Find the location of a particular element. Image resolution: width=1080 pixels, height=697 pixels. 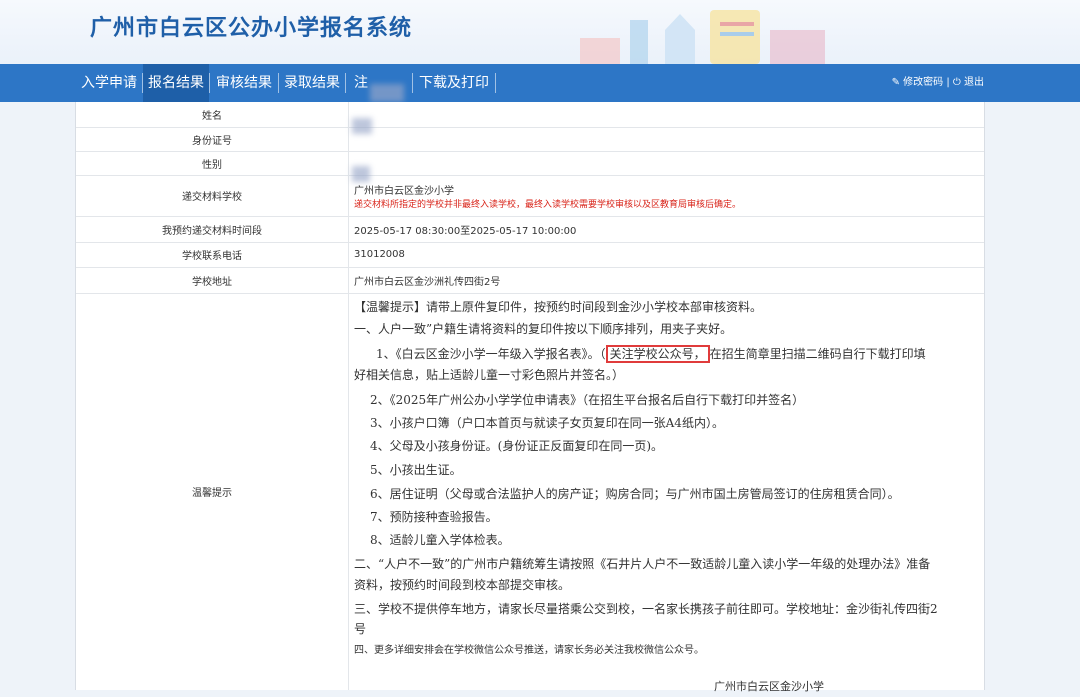

notice-line: 3、小孩户口簿（户口本首页与就读子女页复印在同一张A4纸内）。 is located at coordinates (547, 423).